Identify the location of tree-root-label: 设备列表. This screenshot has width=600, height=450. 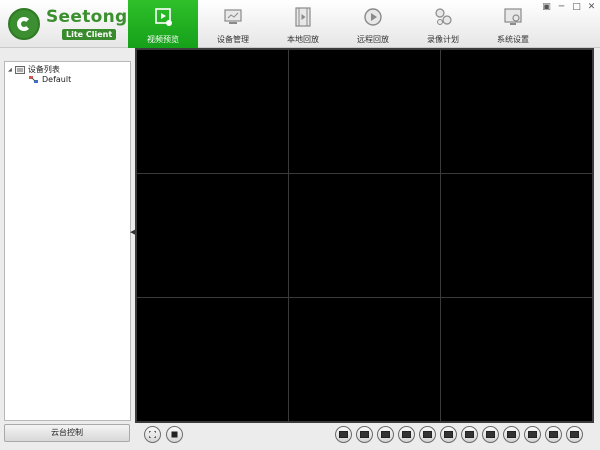
(43, 69).